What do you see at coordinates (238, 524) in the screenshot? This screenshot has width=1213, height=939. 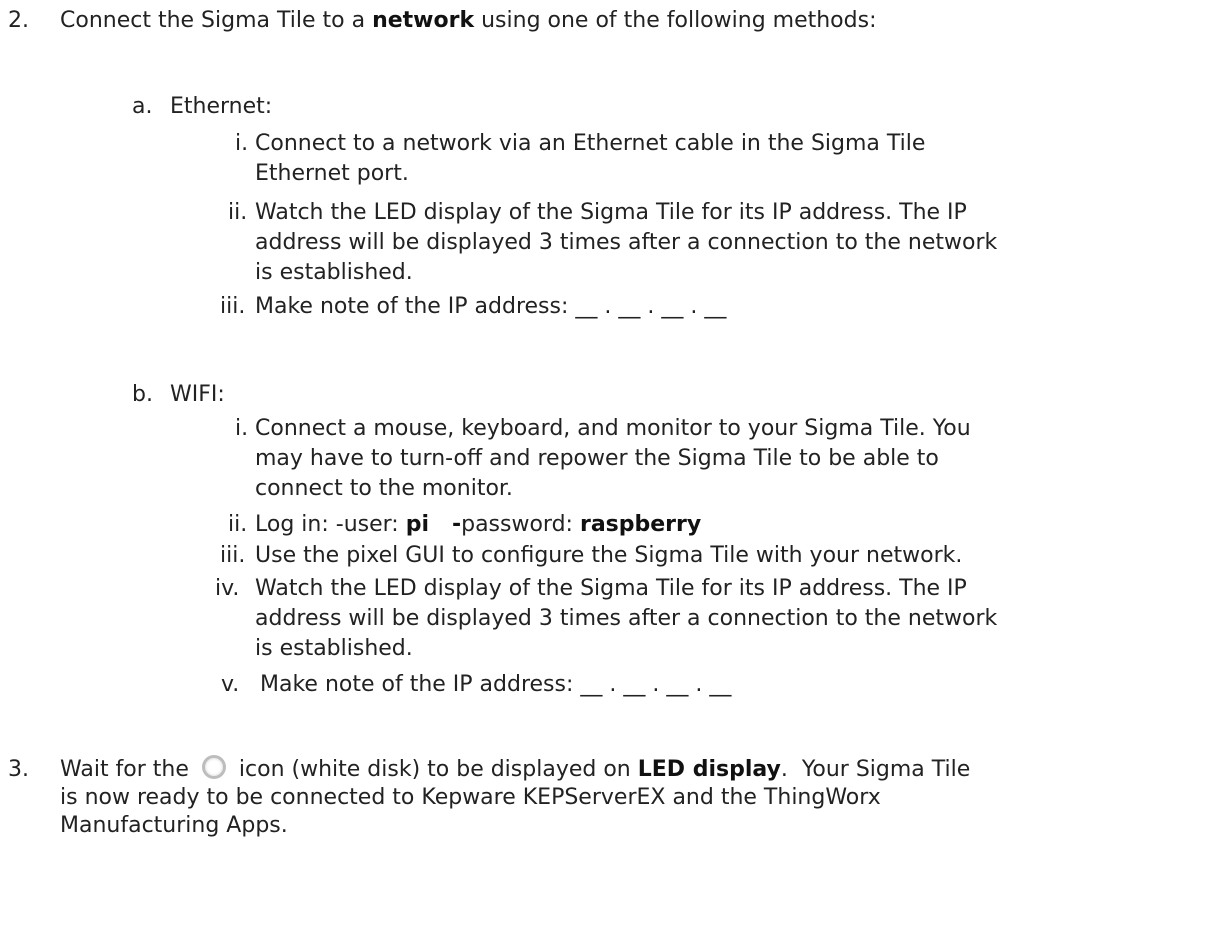 I see `wifi-item-2-num: ii.` at bounding box center [238, 524].